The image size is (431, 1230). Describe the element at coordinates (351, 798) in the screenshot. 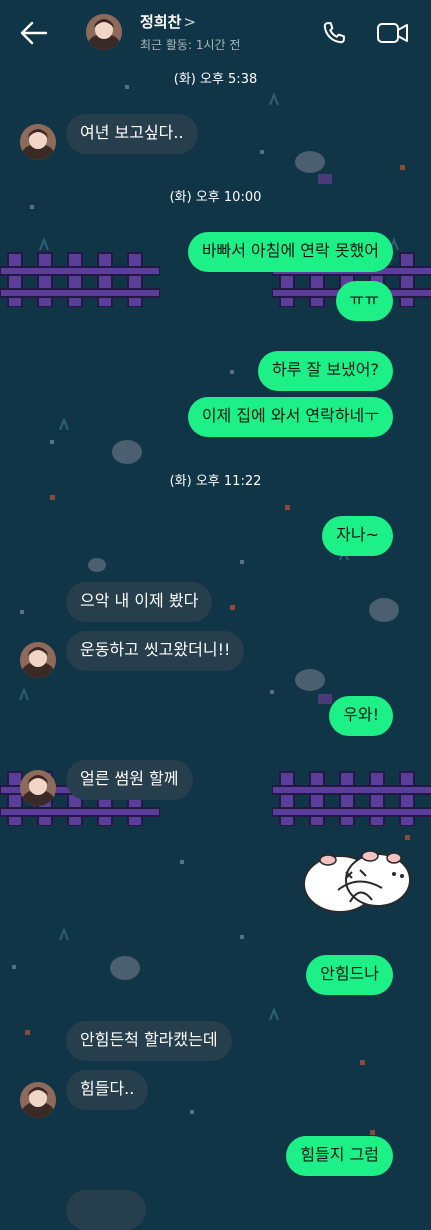

I see `fence-right-bottom` at that location.